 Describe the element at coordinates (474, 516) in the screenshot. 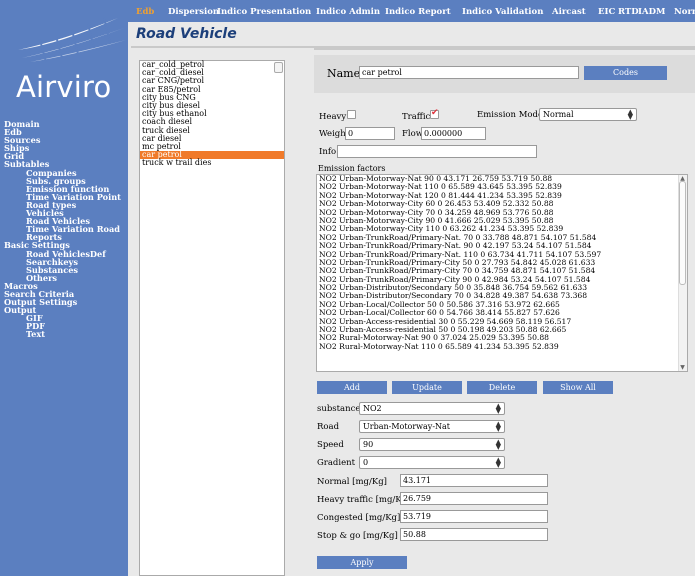

I see `congested-input: 53.719` at that location.